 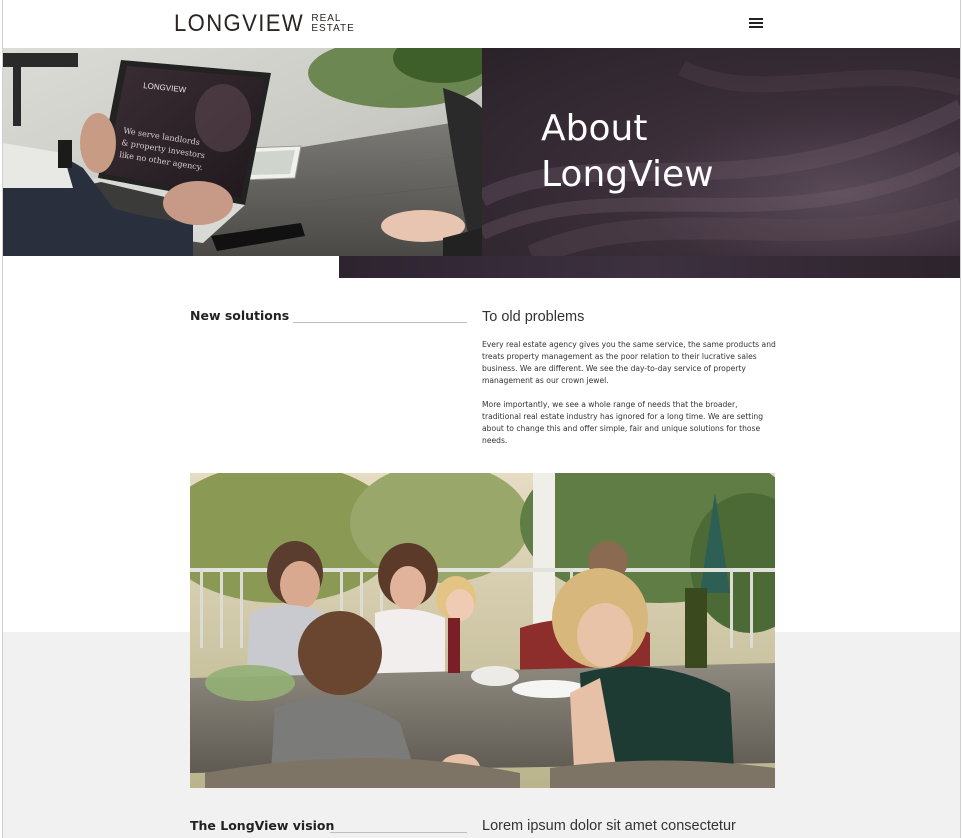 I want to click on section-label-vision: The LongView vision, so click(x=262, y=825).